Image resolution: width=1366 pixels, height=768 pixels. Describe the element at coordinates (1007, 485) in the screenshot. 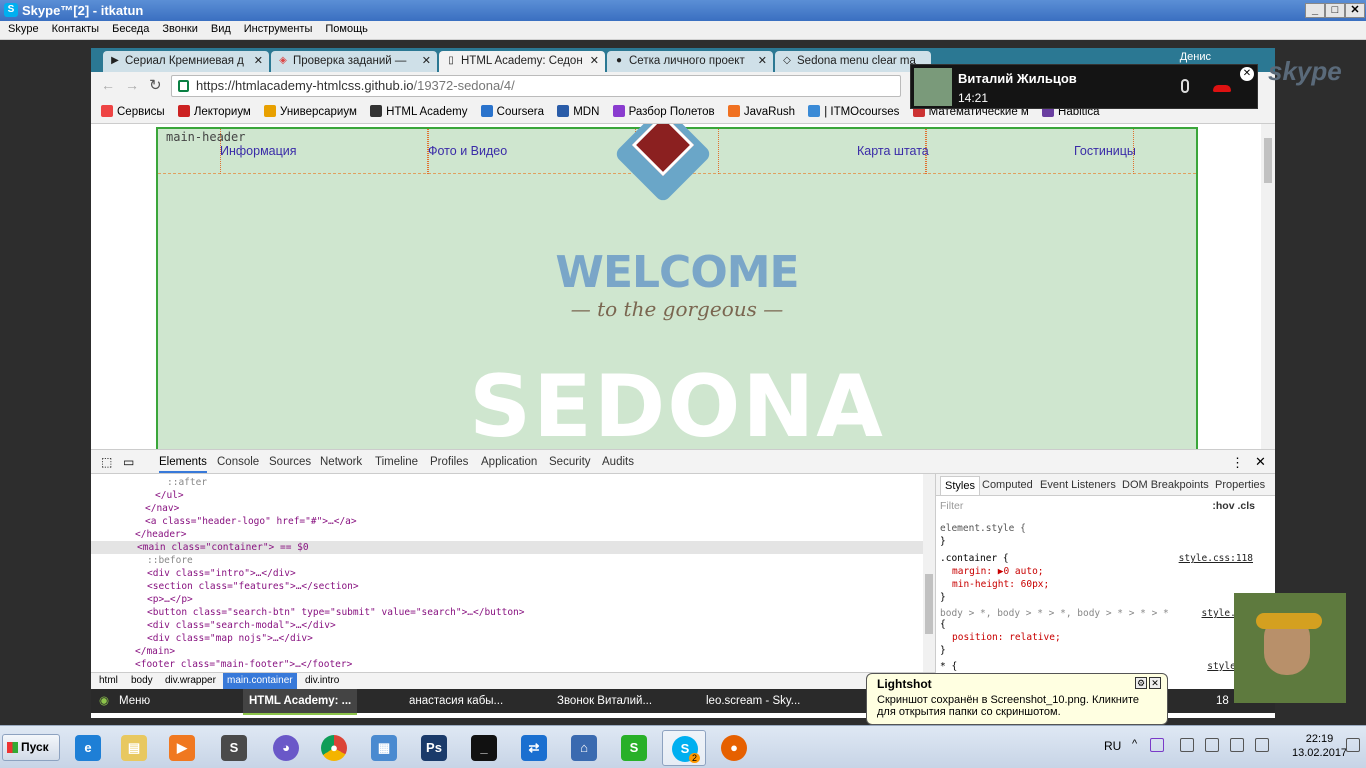

I see `tab-computed: Computed` at that location.